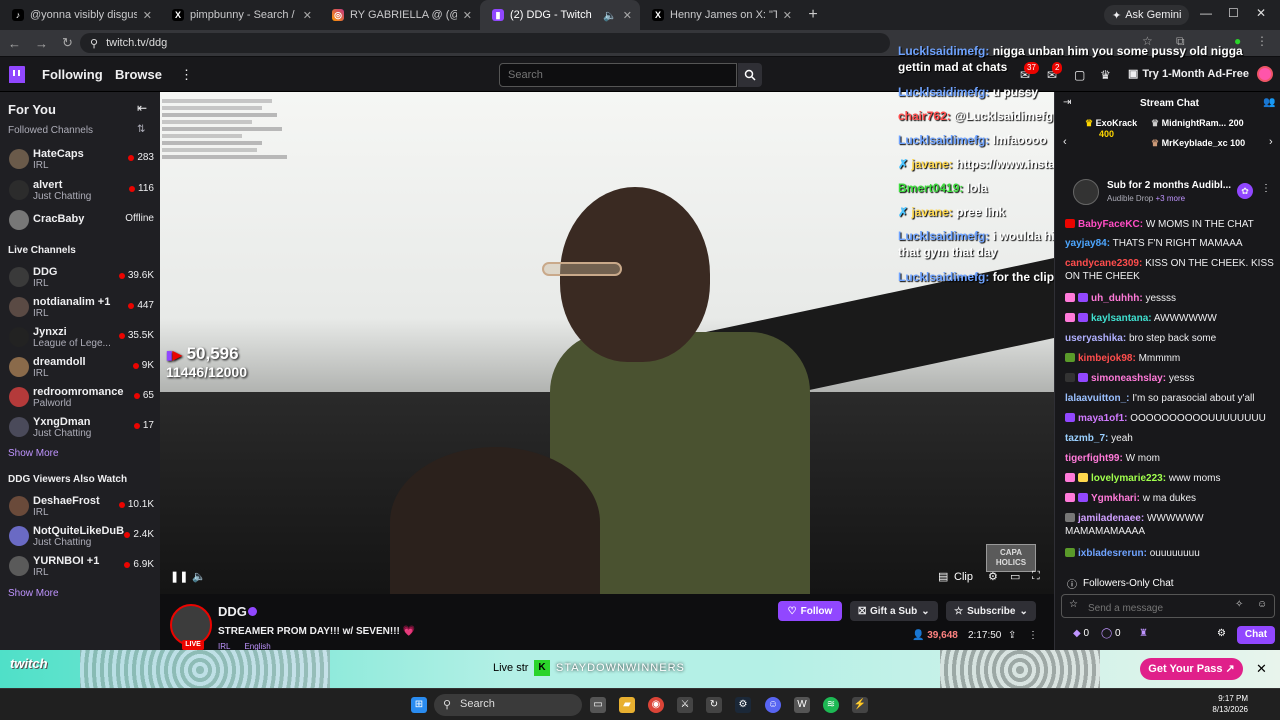  Describe the element at coordinates (400, 15) in the screenshot. I see `browser-tab: ◎ RY GABRIELLA @ (@ryygabriella) ✕` at that location.